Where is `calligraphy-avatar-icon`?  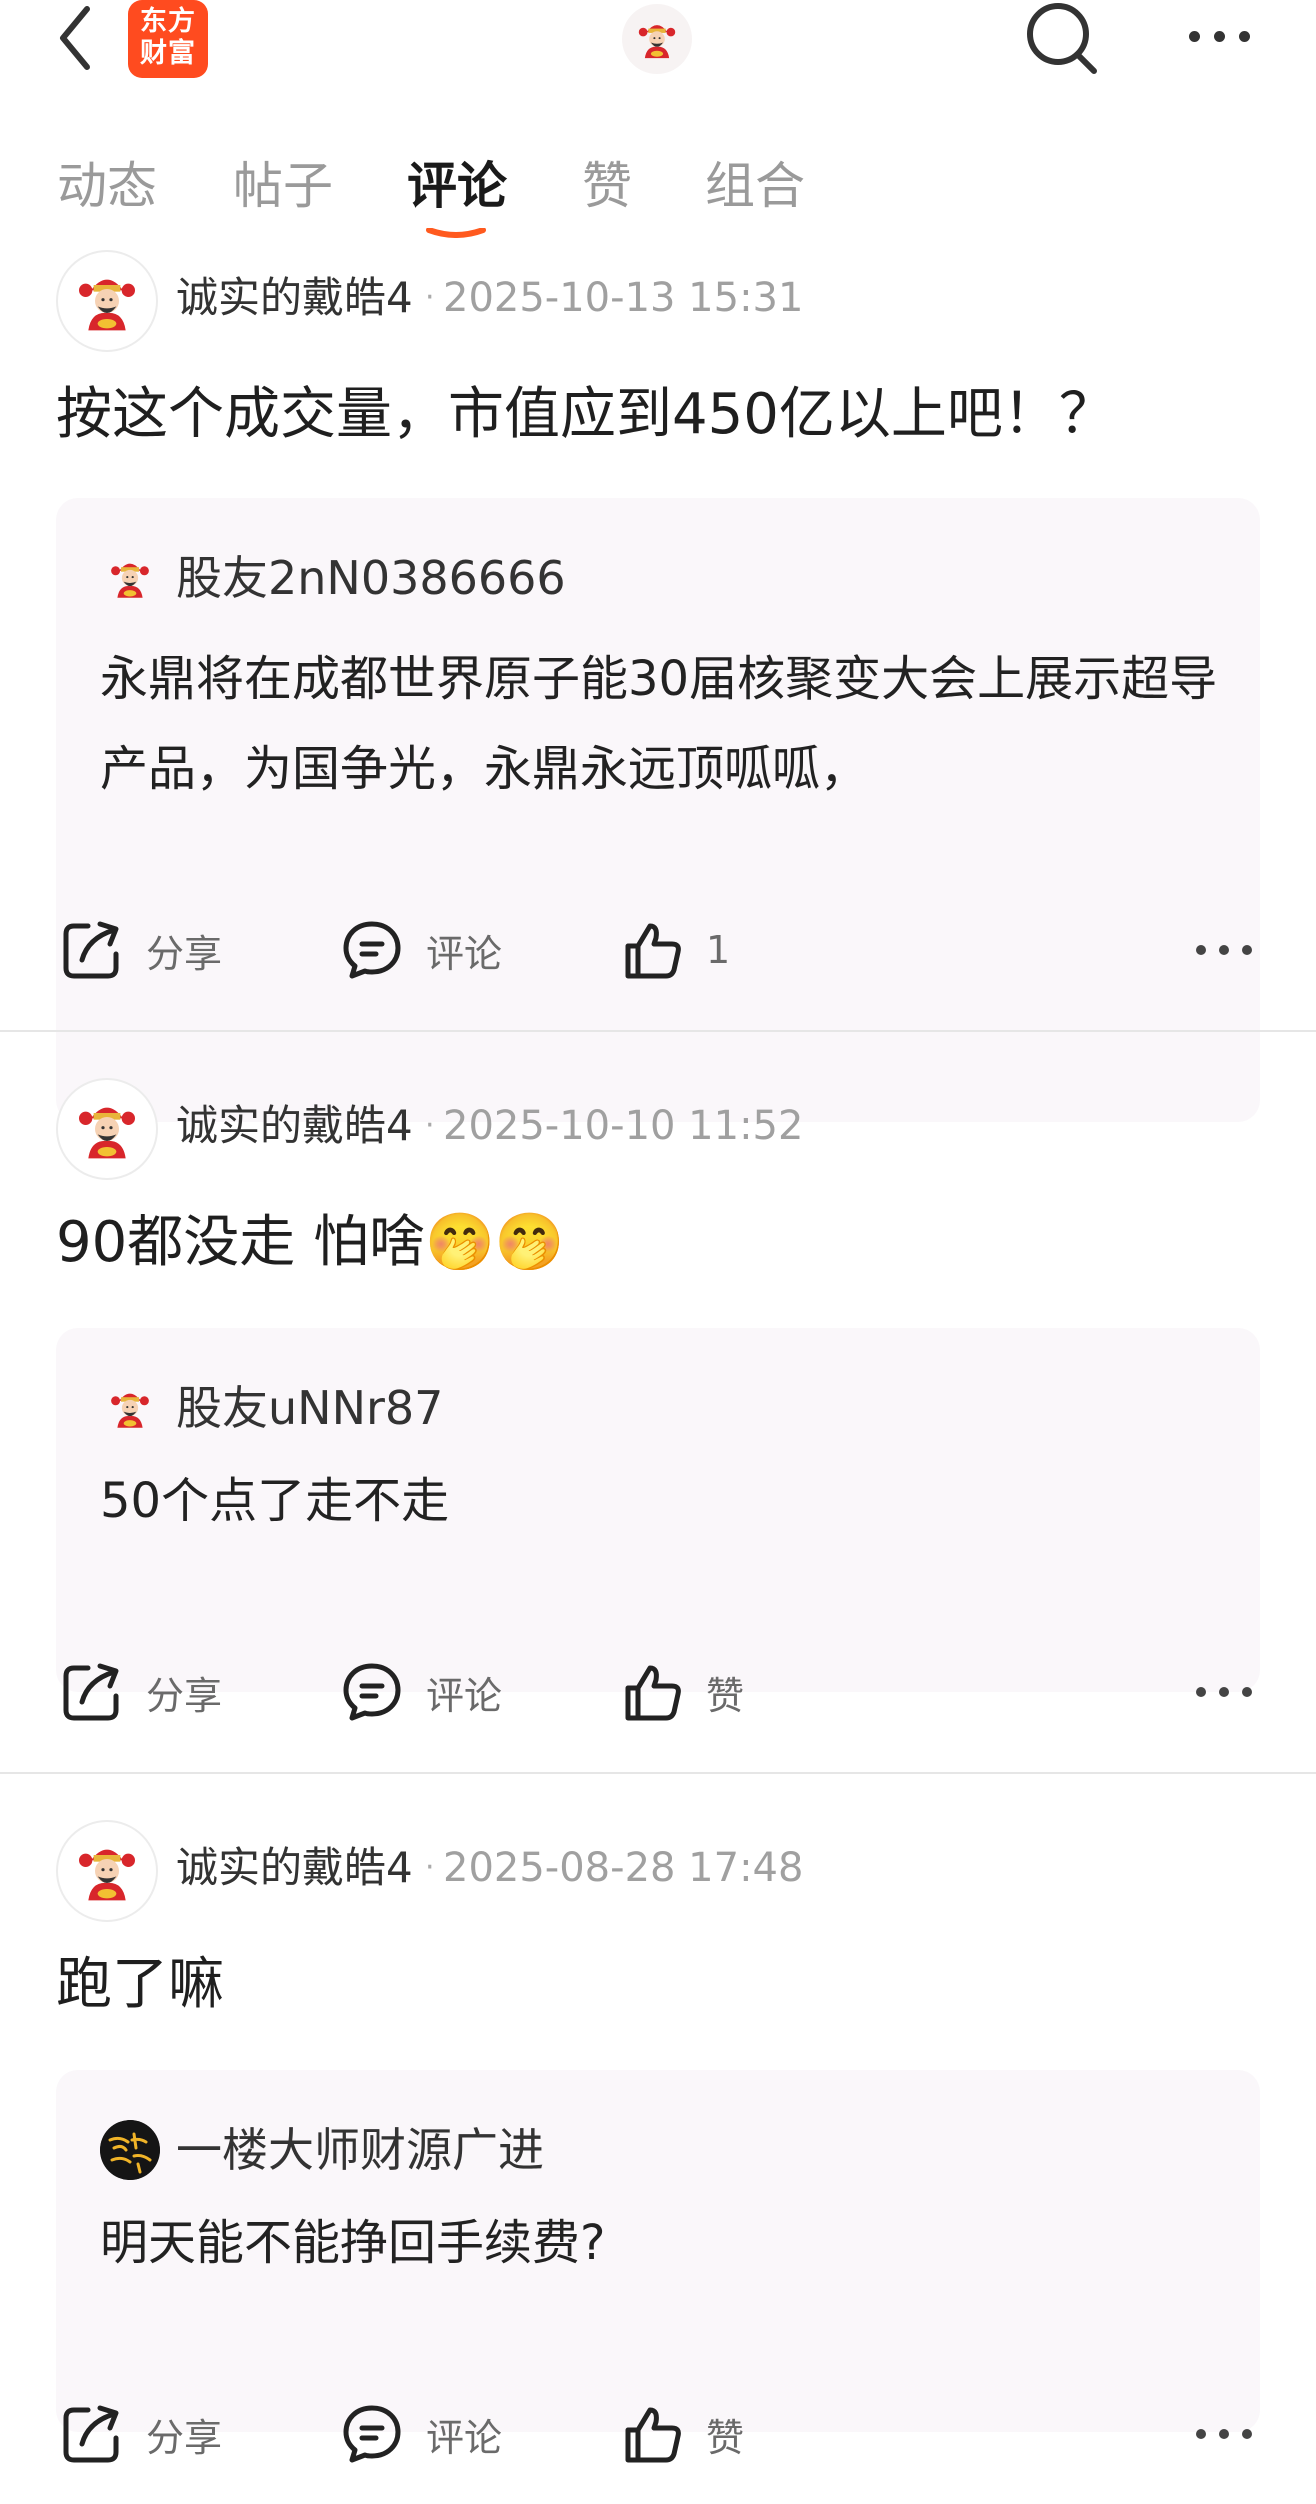
calligraphy-avatar-icon is located at coordinates (130, 2150).